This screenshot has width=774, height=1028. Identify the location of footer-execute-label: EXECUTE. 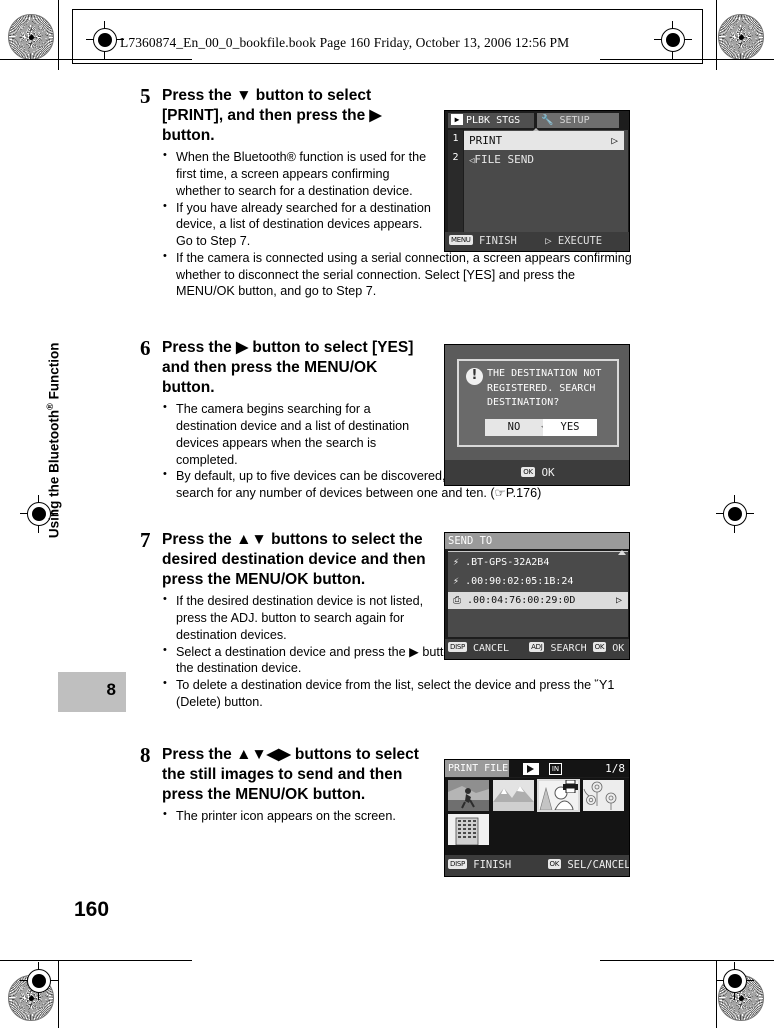
(580, 241).